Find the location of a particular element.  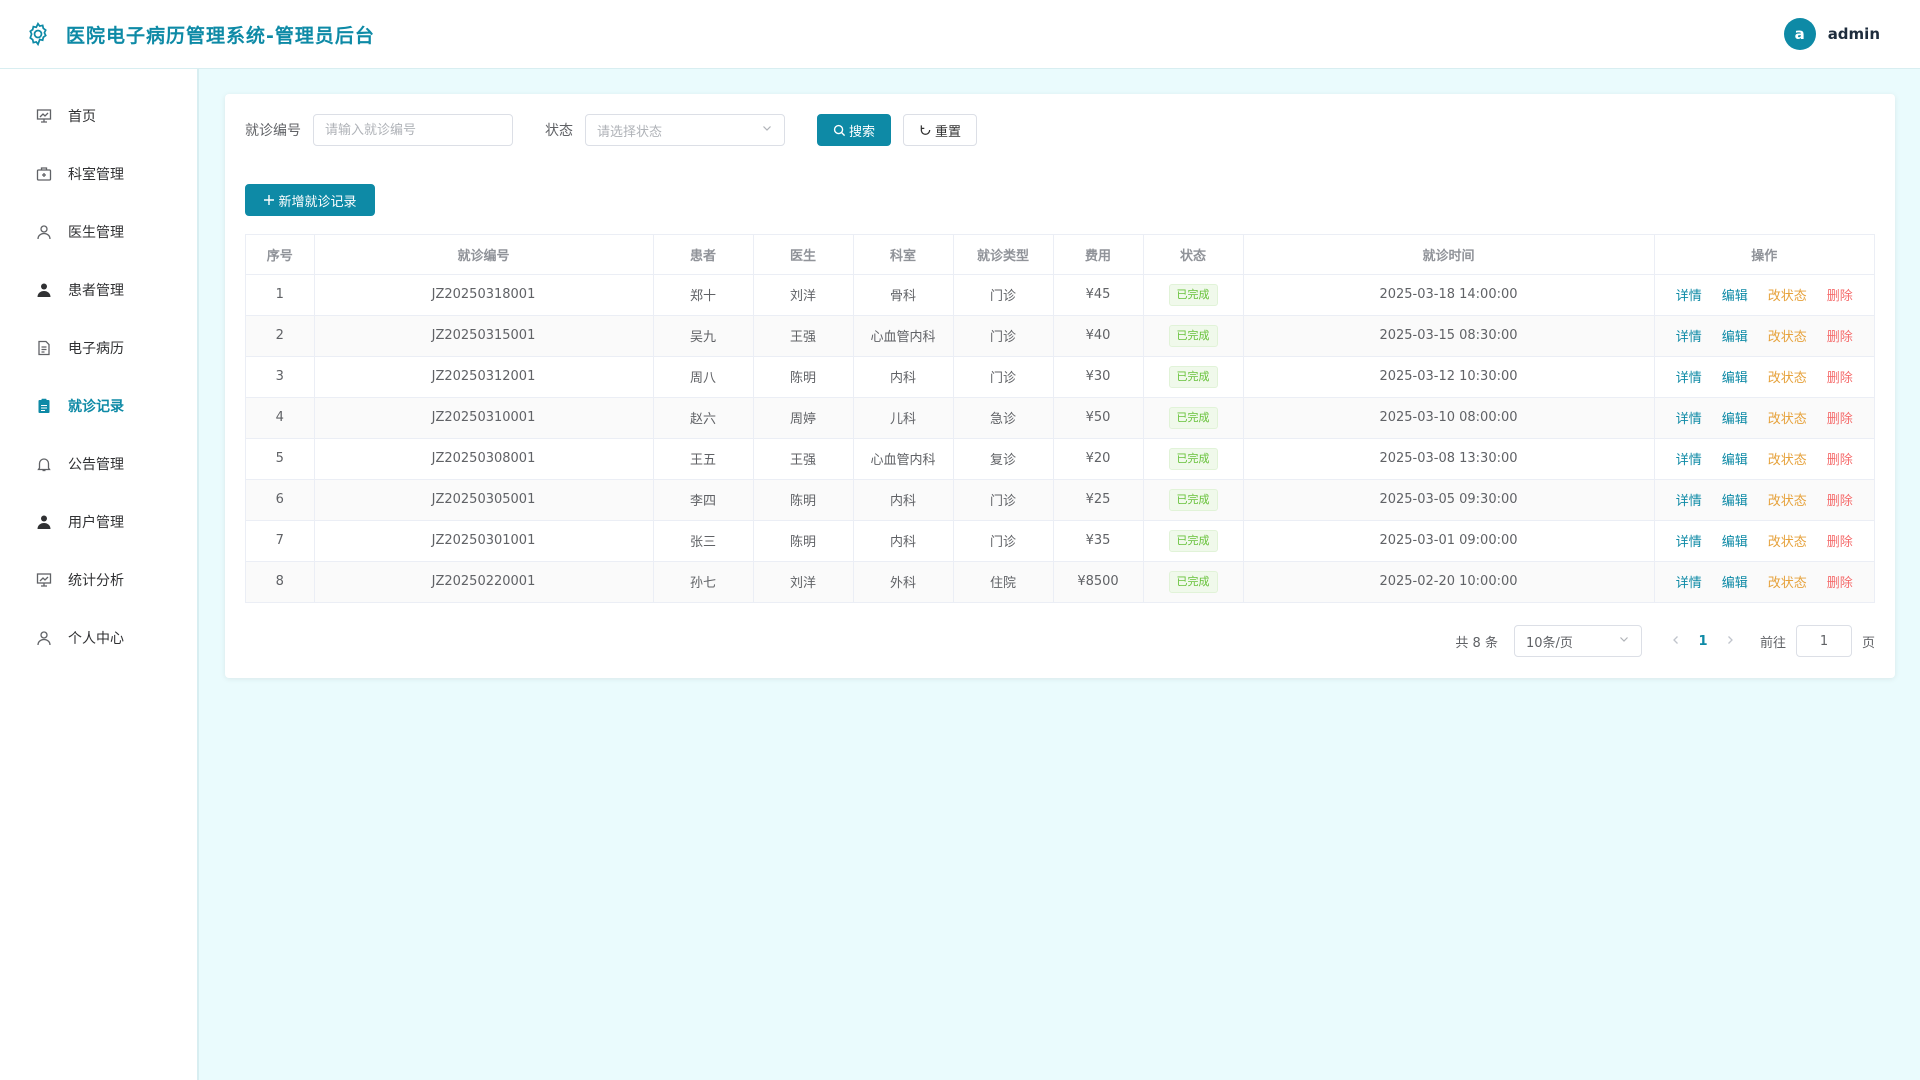

user-menu: a admin is located at coordinates (1831, 34).